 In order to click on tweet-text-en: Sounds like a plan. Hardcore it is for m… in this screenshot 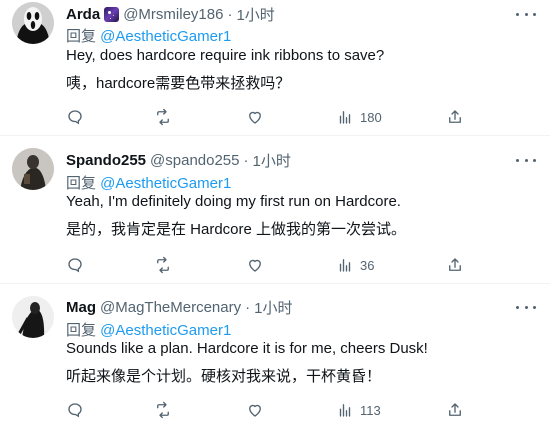, I will do `click(247, 348)`.